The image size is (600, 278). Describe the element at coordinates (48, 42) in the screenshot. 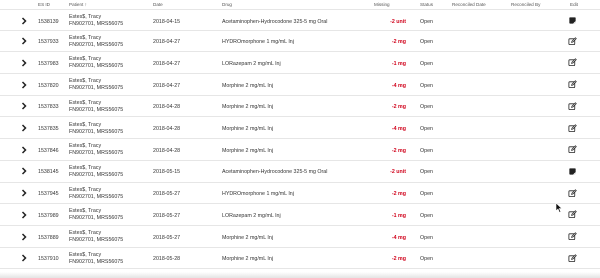

I see `es-id-cell: 1537933` at that location.